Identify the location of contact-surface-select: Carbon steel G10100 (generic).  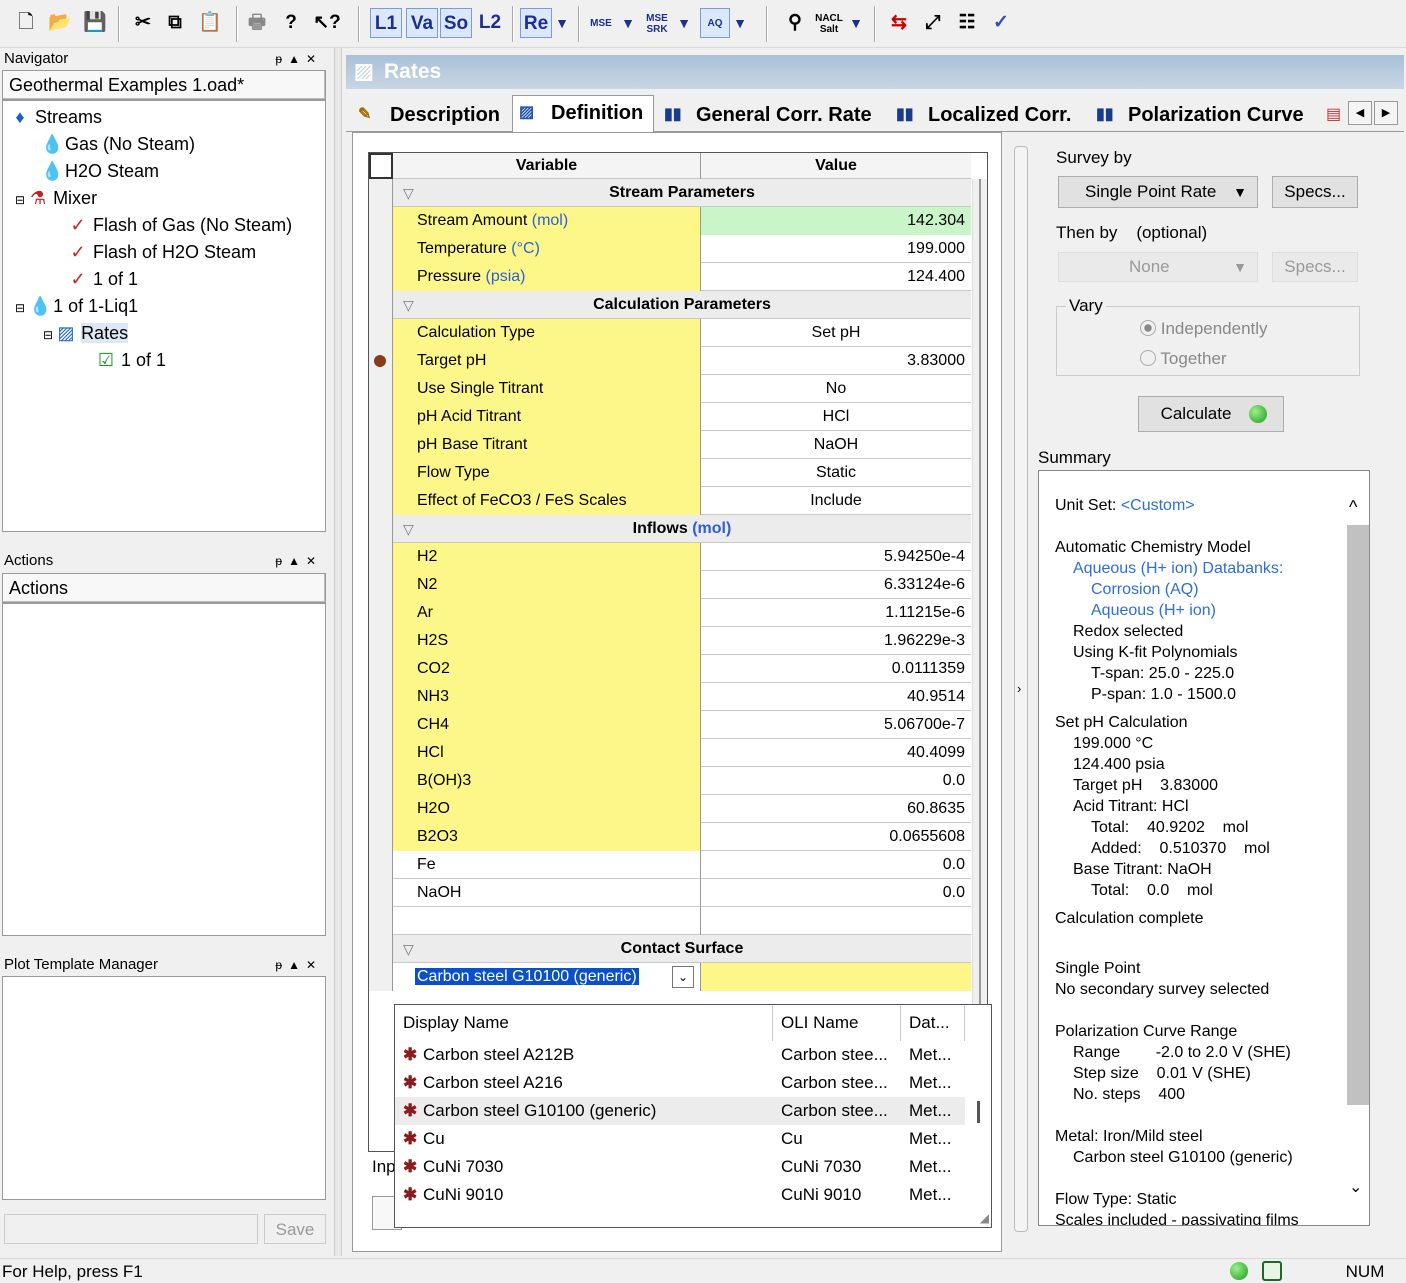
(527, 976).